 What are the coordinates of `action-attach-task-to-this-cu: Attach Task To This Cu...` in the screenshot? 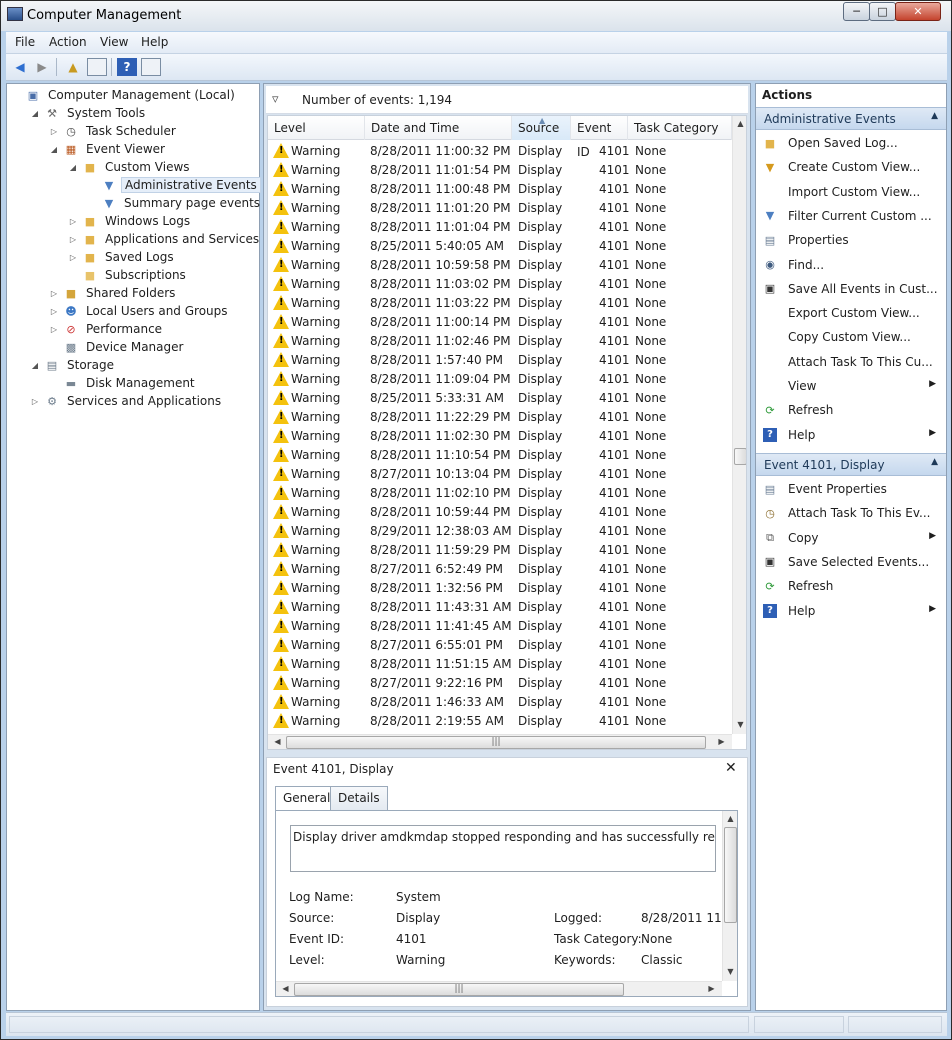 It's located at (851, 362).